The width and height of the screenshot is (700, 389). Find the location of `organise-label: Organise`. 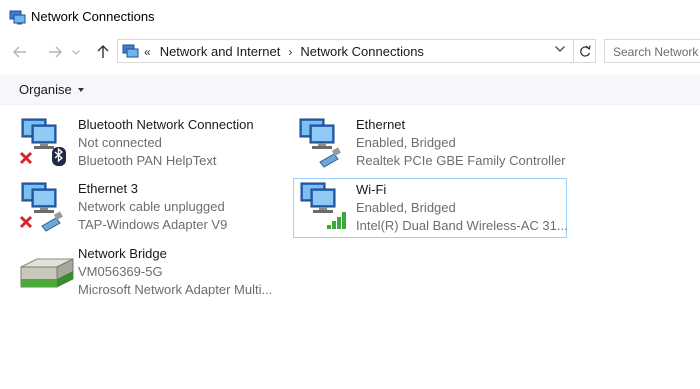

organise-label: Organise is located at coordinates (45, 89).